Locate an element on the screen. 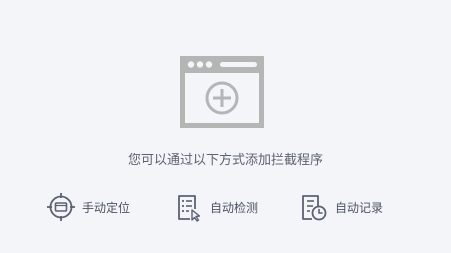 The width and height of the screenshot is (451, 253). manual-locate-button: 手动定位 is located at coordinates (88, 207).